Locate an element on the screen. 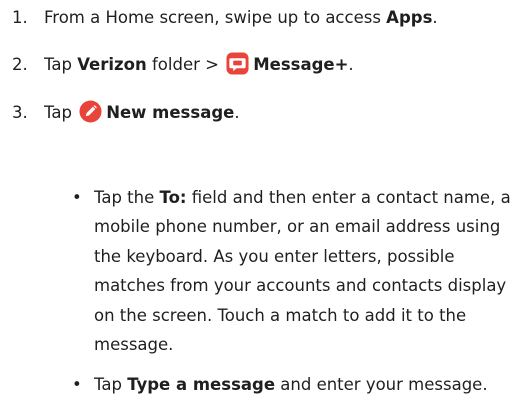  step-number: 2. is located at coordinates (20, 64).